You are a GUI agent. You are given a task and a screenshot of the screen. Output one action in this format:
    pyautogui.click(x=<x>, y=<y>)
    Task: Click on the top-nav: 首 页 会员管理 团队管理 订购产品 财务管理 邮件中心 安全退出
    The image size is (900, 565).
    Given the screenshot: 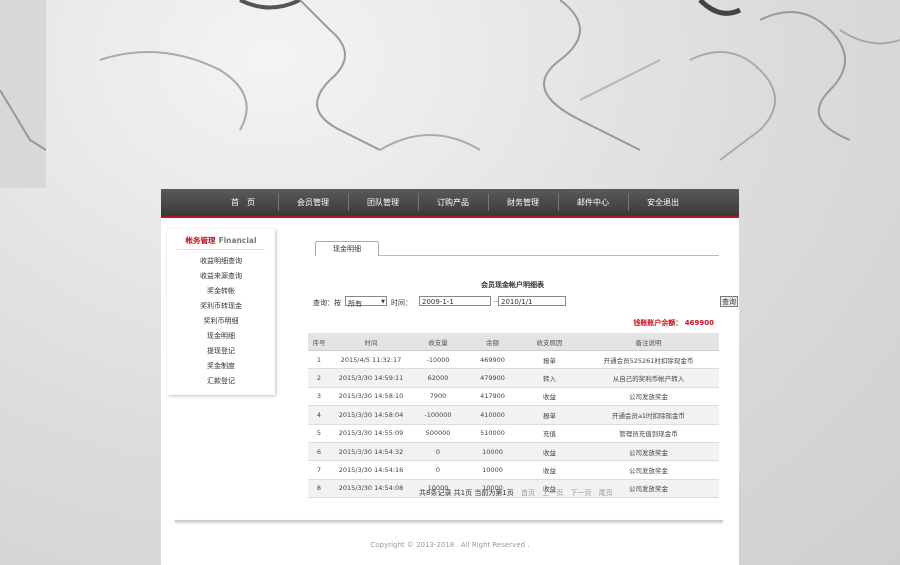 What is the action you would take?
    pyautogui.click(x=450, y=203)
    